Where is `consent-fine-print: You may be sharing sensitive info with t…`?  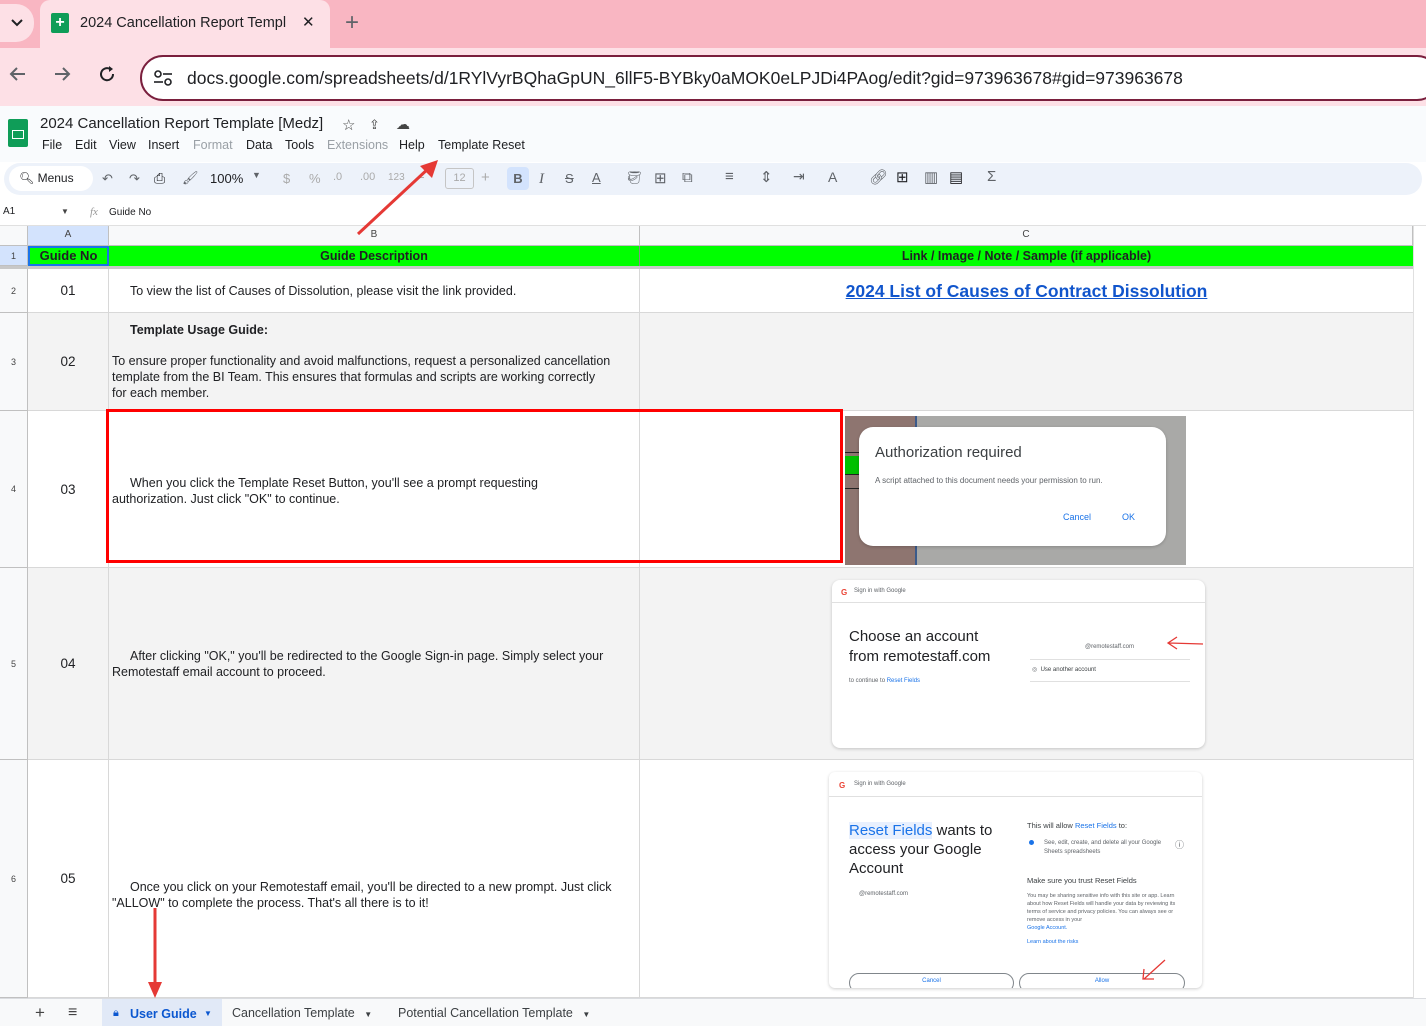
consent-fine-print: You may be sharing sensitive info with t… is located at coordinates (1101, 908).